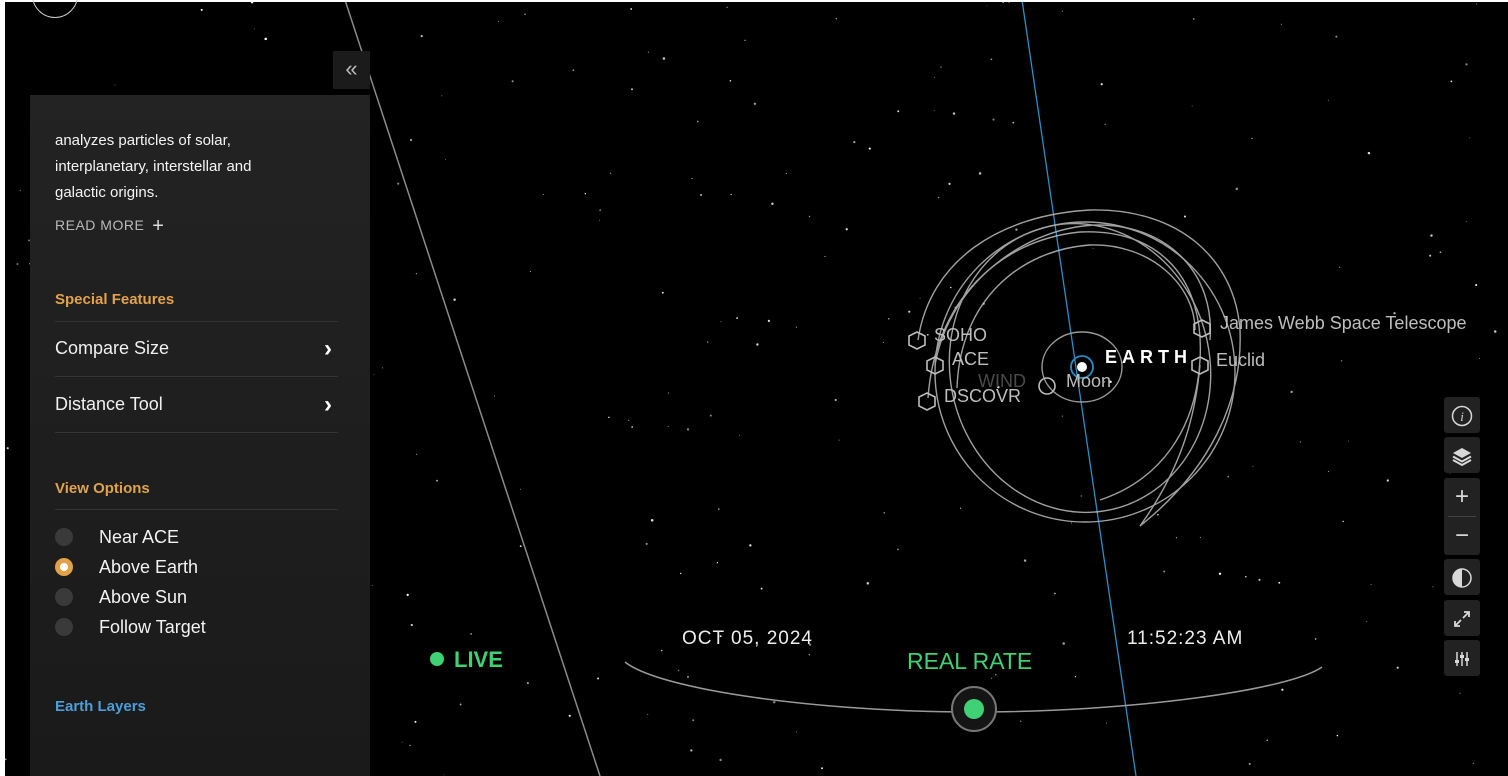  I want to click on spacecraft-label-wind: WIND, so click(1002, 381).